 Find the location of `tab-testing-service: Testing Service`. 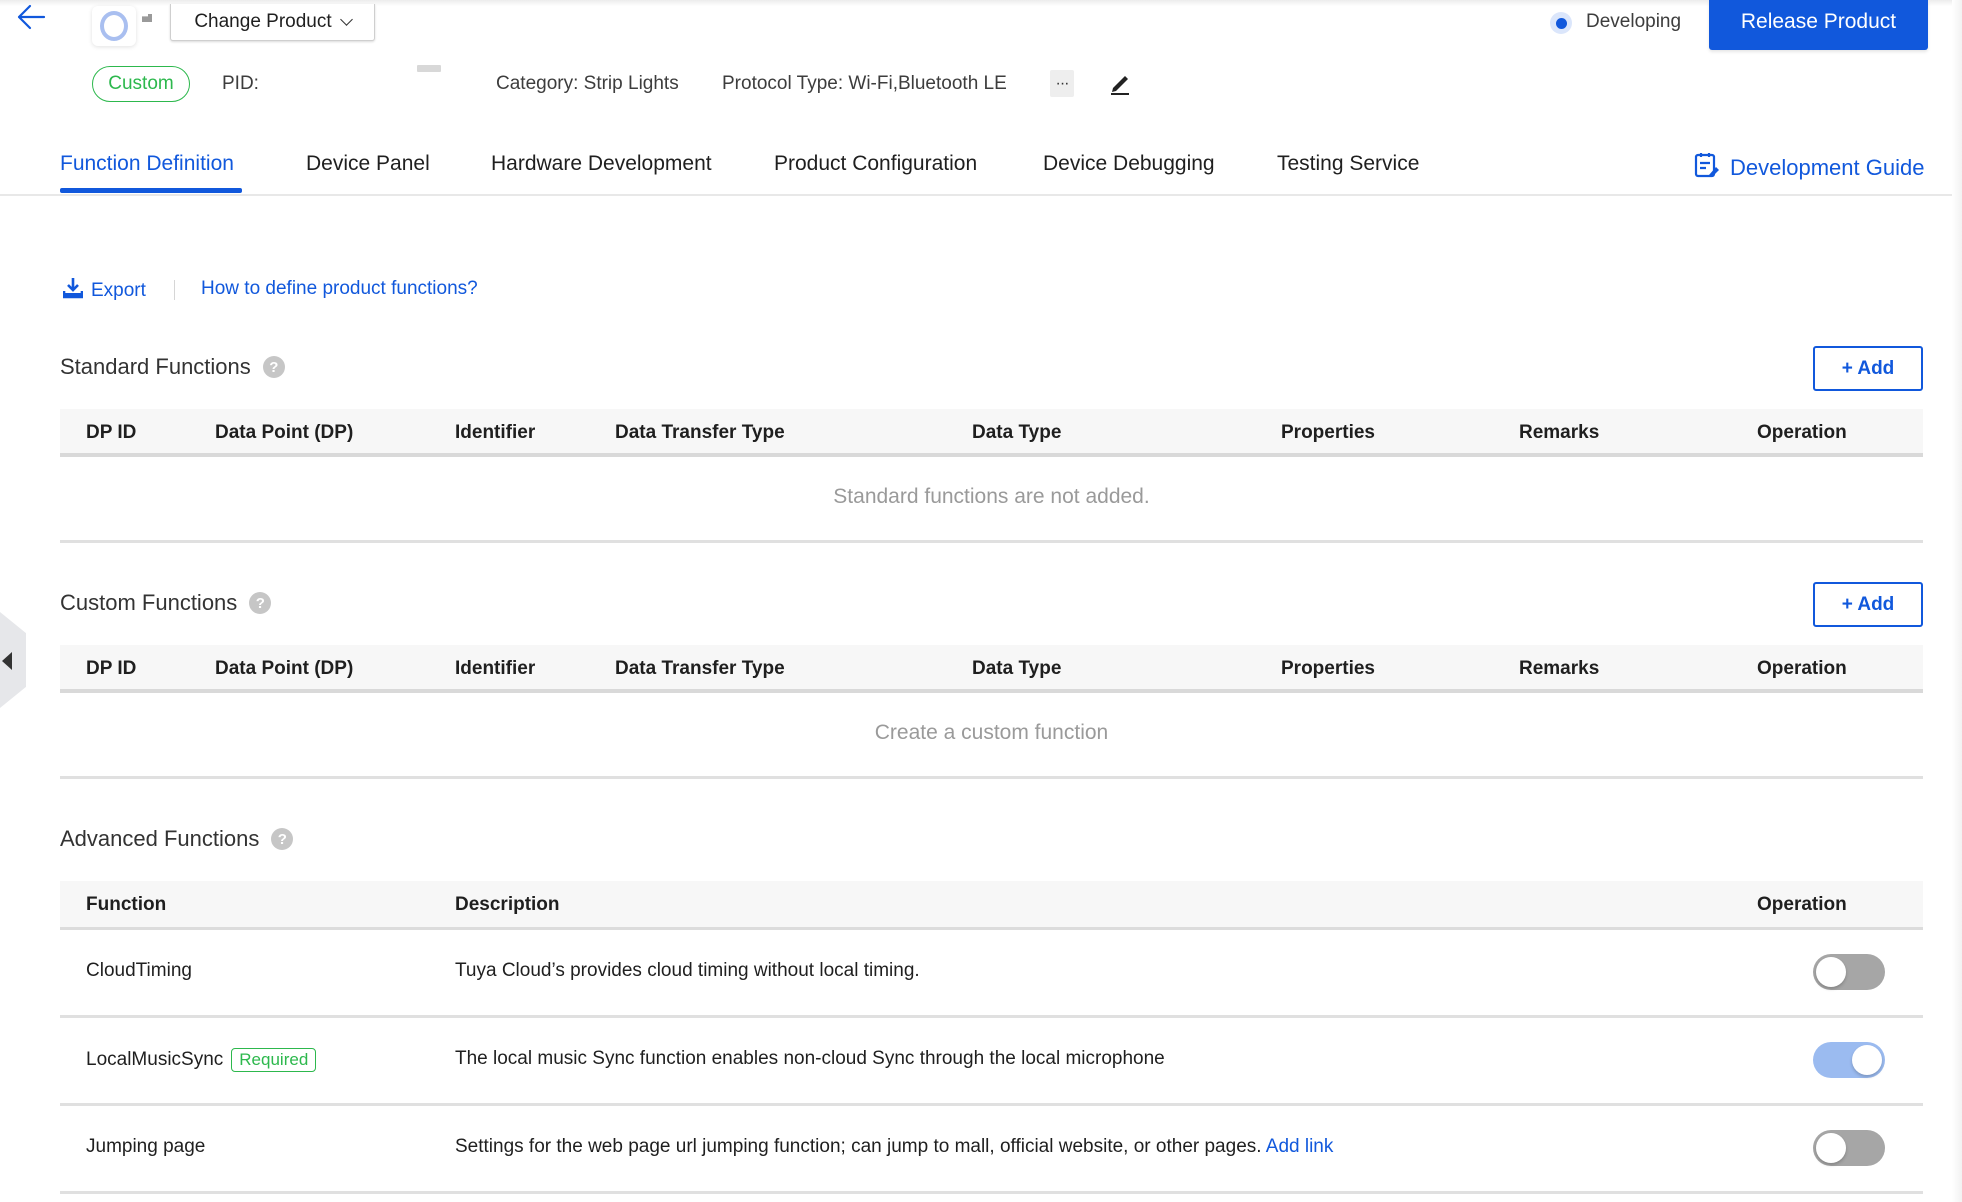

tab-testing-service: Testing Service is located at coordinates (1348, 164).